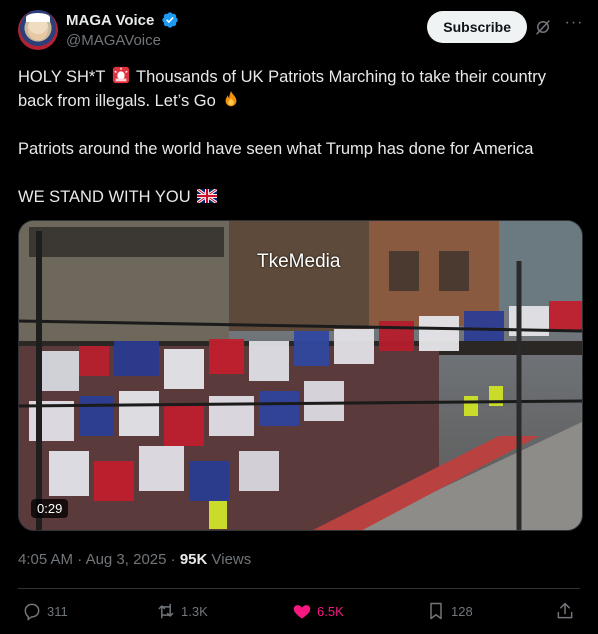 The height and width of the screenshot is (634, 598). Describe the element at coordinates (207, 196) in the screenshot. I see `uk-flag-emoji-icon` at that location.